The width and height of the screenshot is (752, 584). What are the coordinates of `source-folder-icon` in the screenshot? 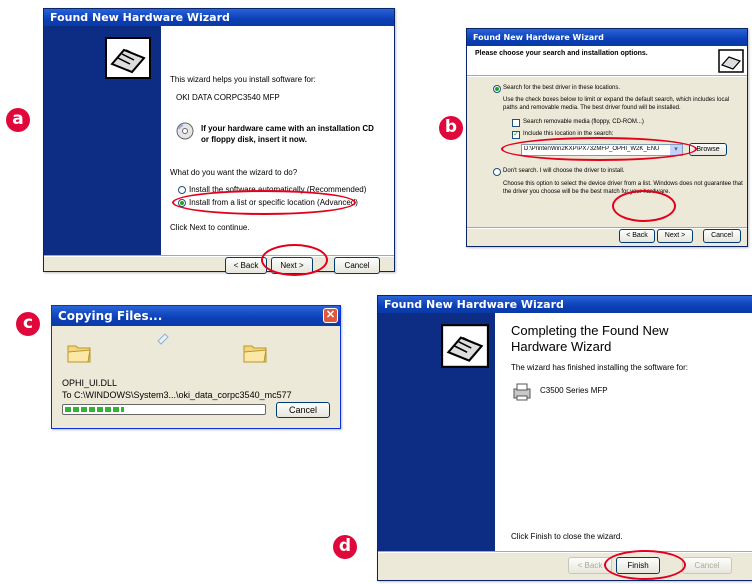 It's located at (79, 354).